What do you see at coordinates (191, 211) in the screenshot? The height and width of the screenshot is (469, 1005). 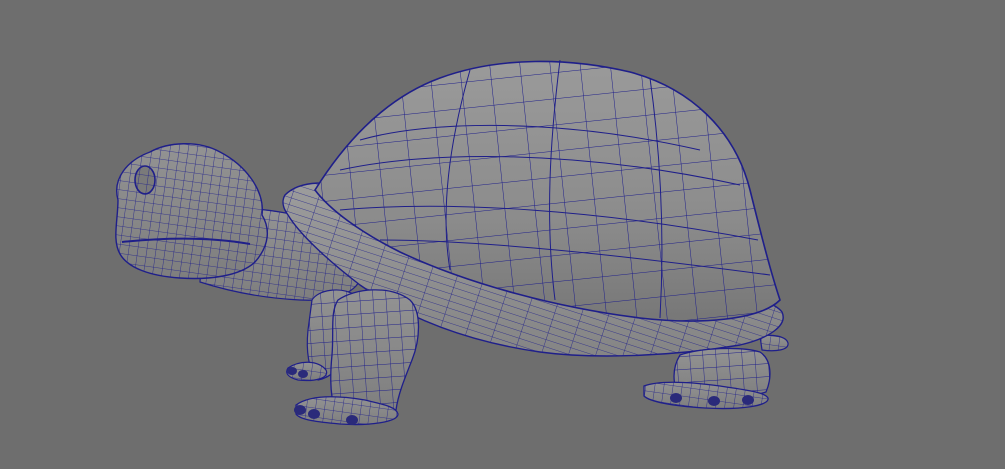 I see `turtle-head` at bounding box center [191, 211].